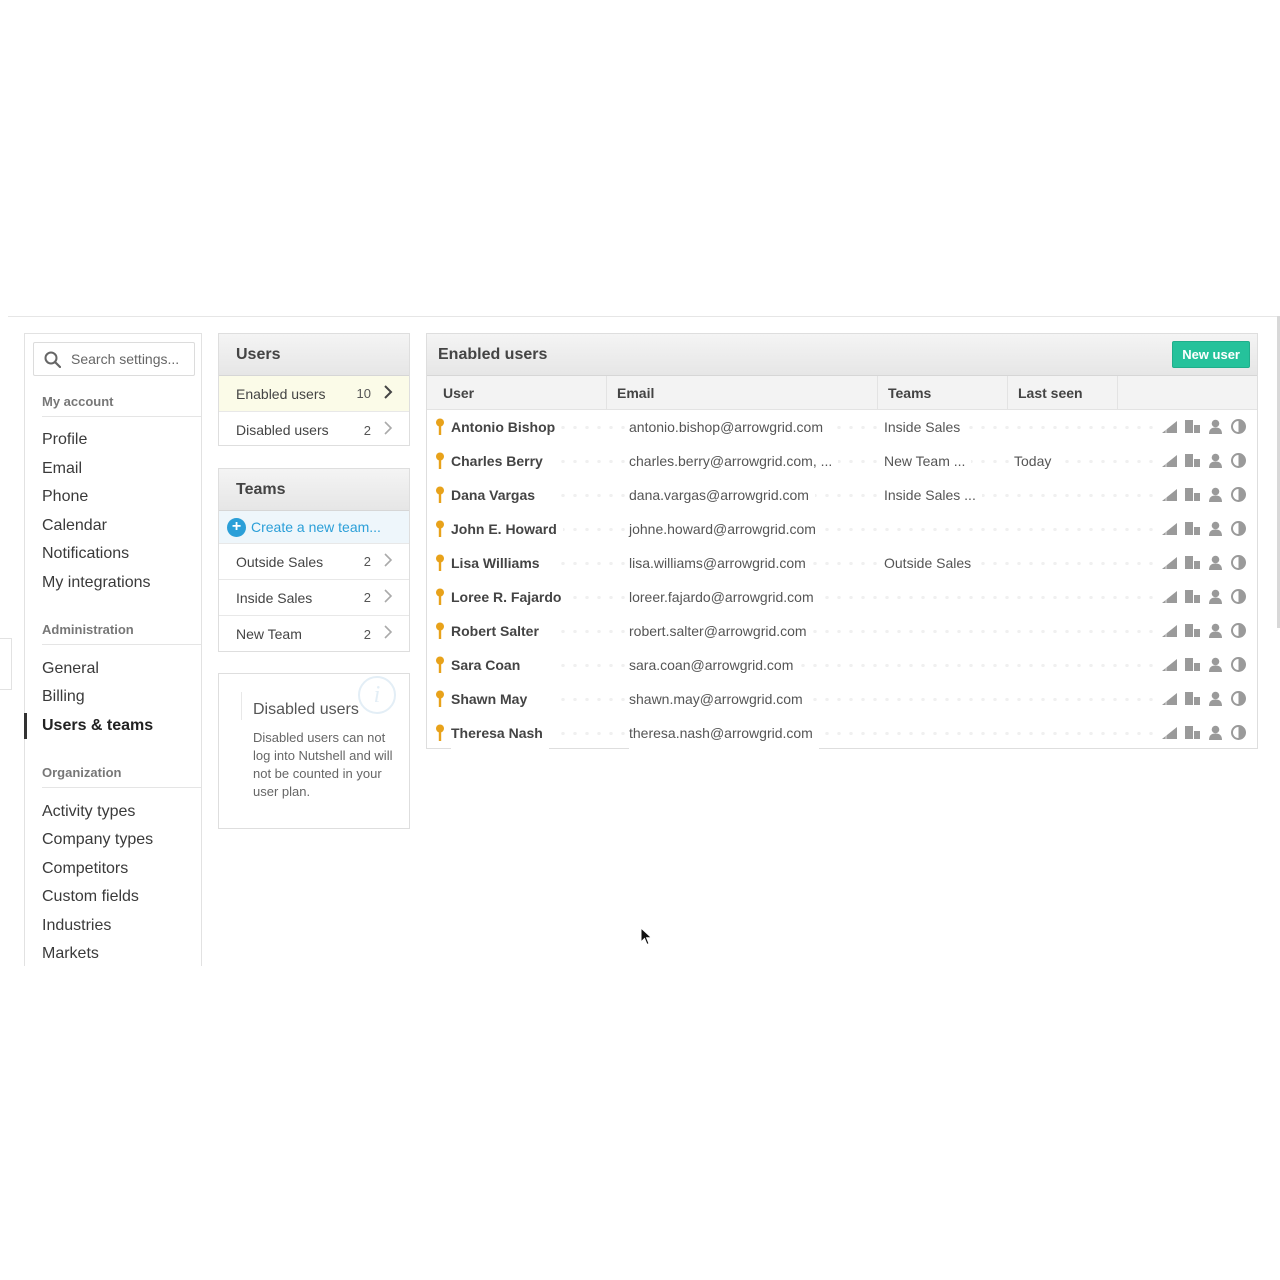  I want to click on sidebar-item-general: General, so click(70, 669).